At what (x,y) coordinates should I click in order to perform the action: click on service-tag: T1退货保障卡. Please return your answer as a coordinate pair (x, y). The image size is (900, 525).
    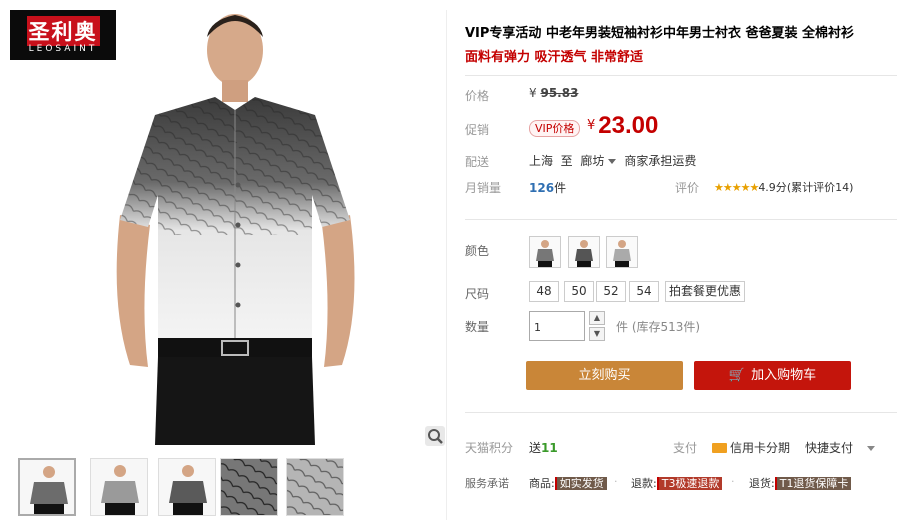
    Looking at the image, I should click on (813, 483).